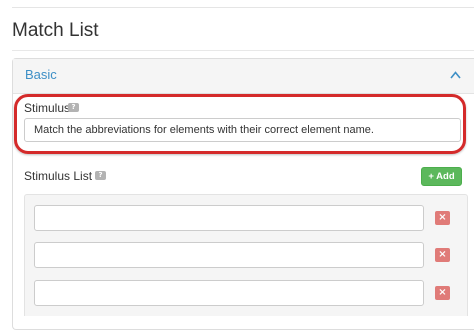  Describe the element at coordinates (100, 175) in the screenshot. I see `help-icon: ?` at that location.